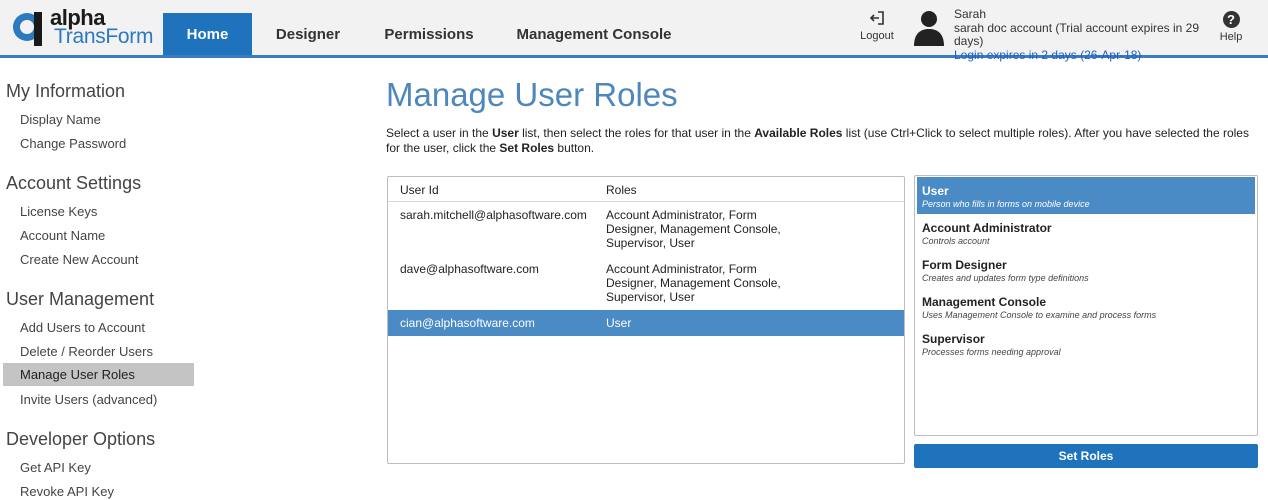 Image resolution: width=1268 pixels, height=500 pixels. I want to click on sidebar-item-get-api-key: Get API Key, so click(98, 467).